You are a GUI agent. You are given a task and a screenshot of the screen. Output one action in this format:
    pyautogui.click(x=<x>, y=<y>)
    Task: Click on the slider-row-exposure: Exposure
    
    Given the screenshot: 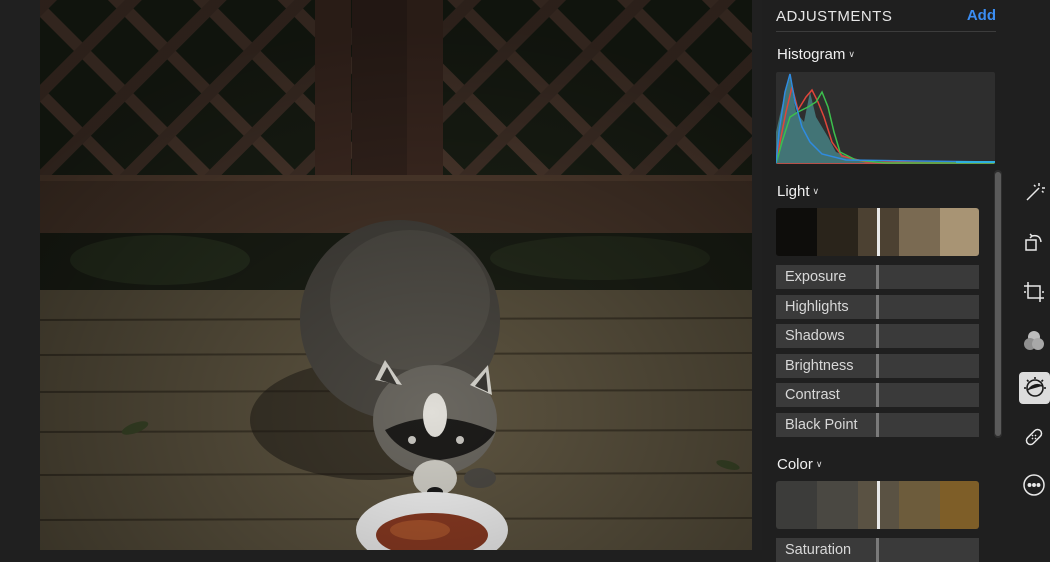 What is the action you would take?
    pyautogui.click(x=877, y=277)
    